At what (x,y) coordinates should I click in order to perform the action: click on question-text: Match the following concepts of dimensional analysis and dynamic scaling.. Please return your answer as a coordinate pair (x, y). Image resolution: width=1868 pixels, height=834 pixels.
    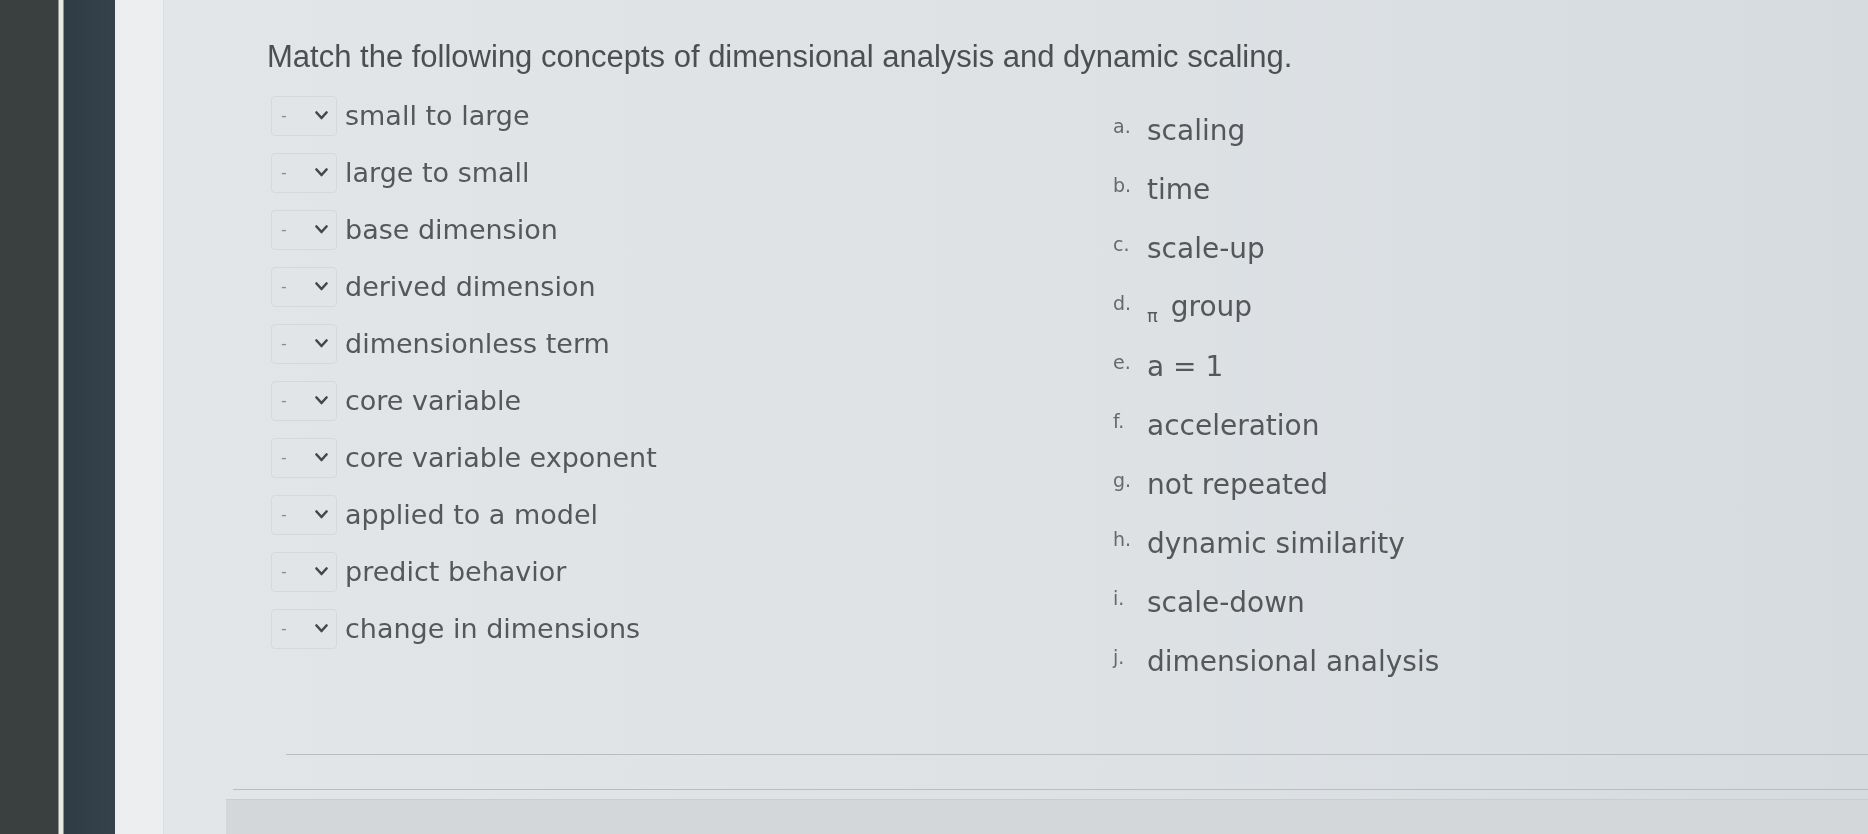
    Looking at the image, I should click on (780, 57).